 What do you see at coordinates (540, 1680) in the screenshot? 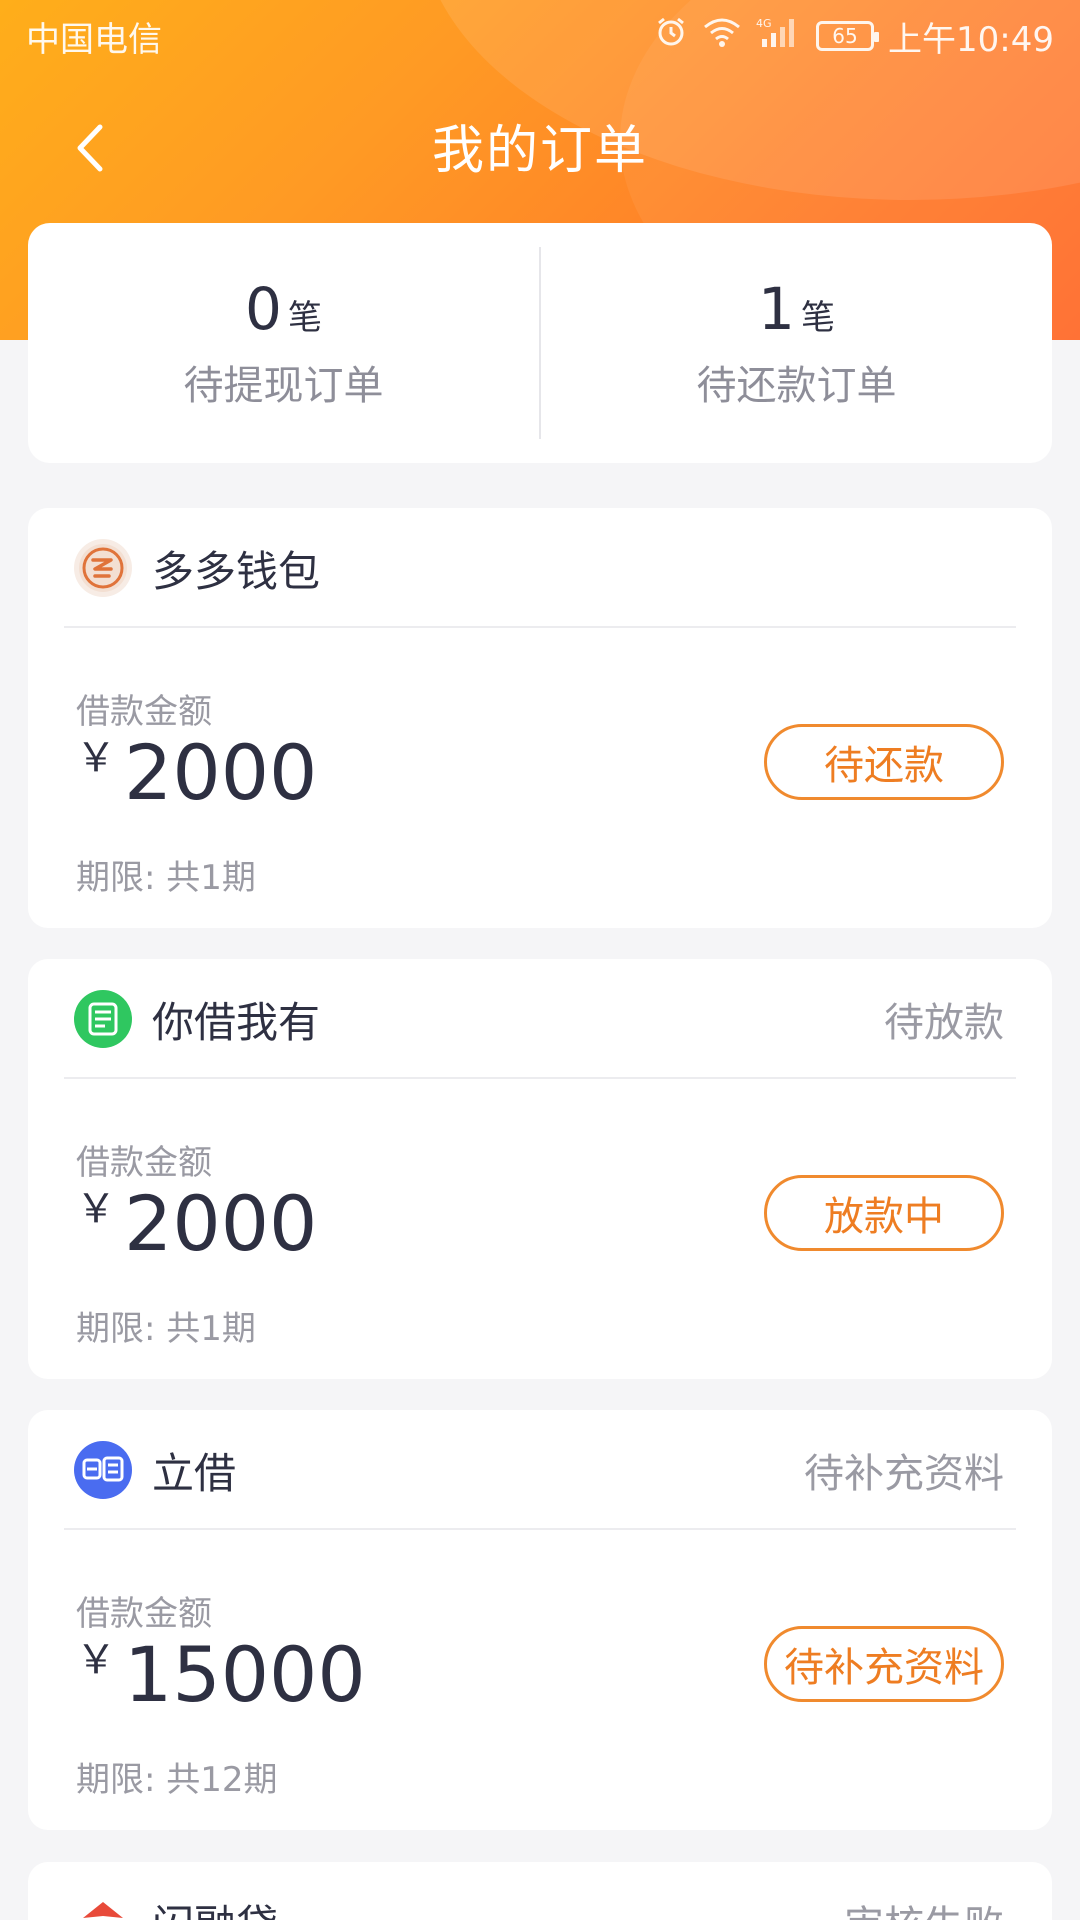
I see `order-card-body: 借款金额 ￥ 15000 期限: 共12期 待补充资料` at bounding box center [540, 1680].